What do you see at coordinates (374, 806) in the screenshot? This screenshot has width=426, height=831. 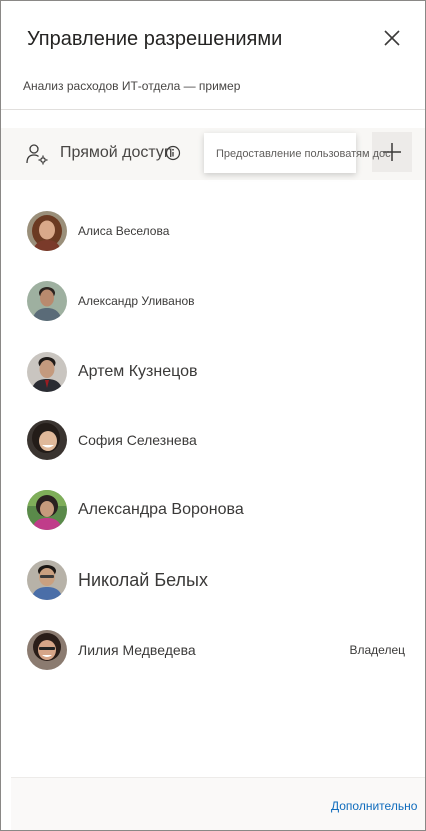 I see `more-options-link: Дополнительно` at bounding box center [374, 806].